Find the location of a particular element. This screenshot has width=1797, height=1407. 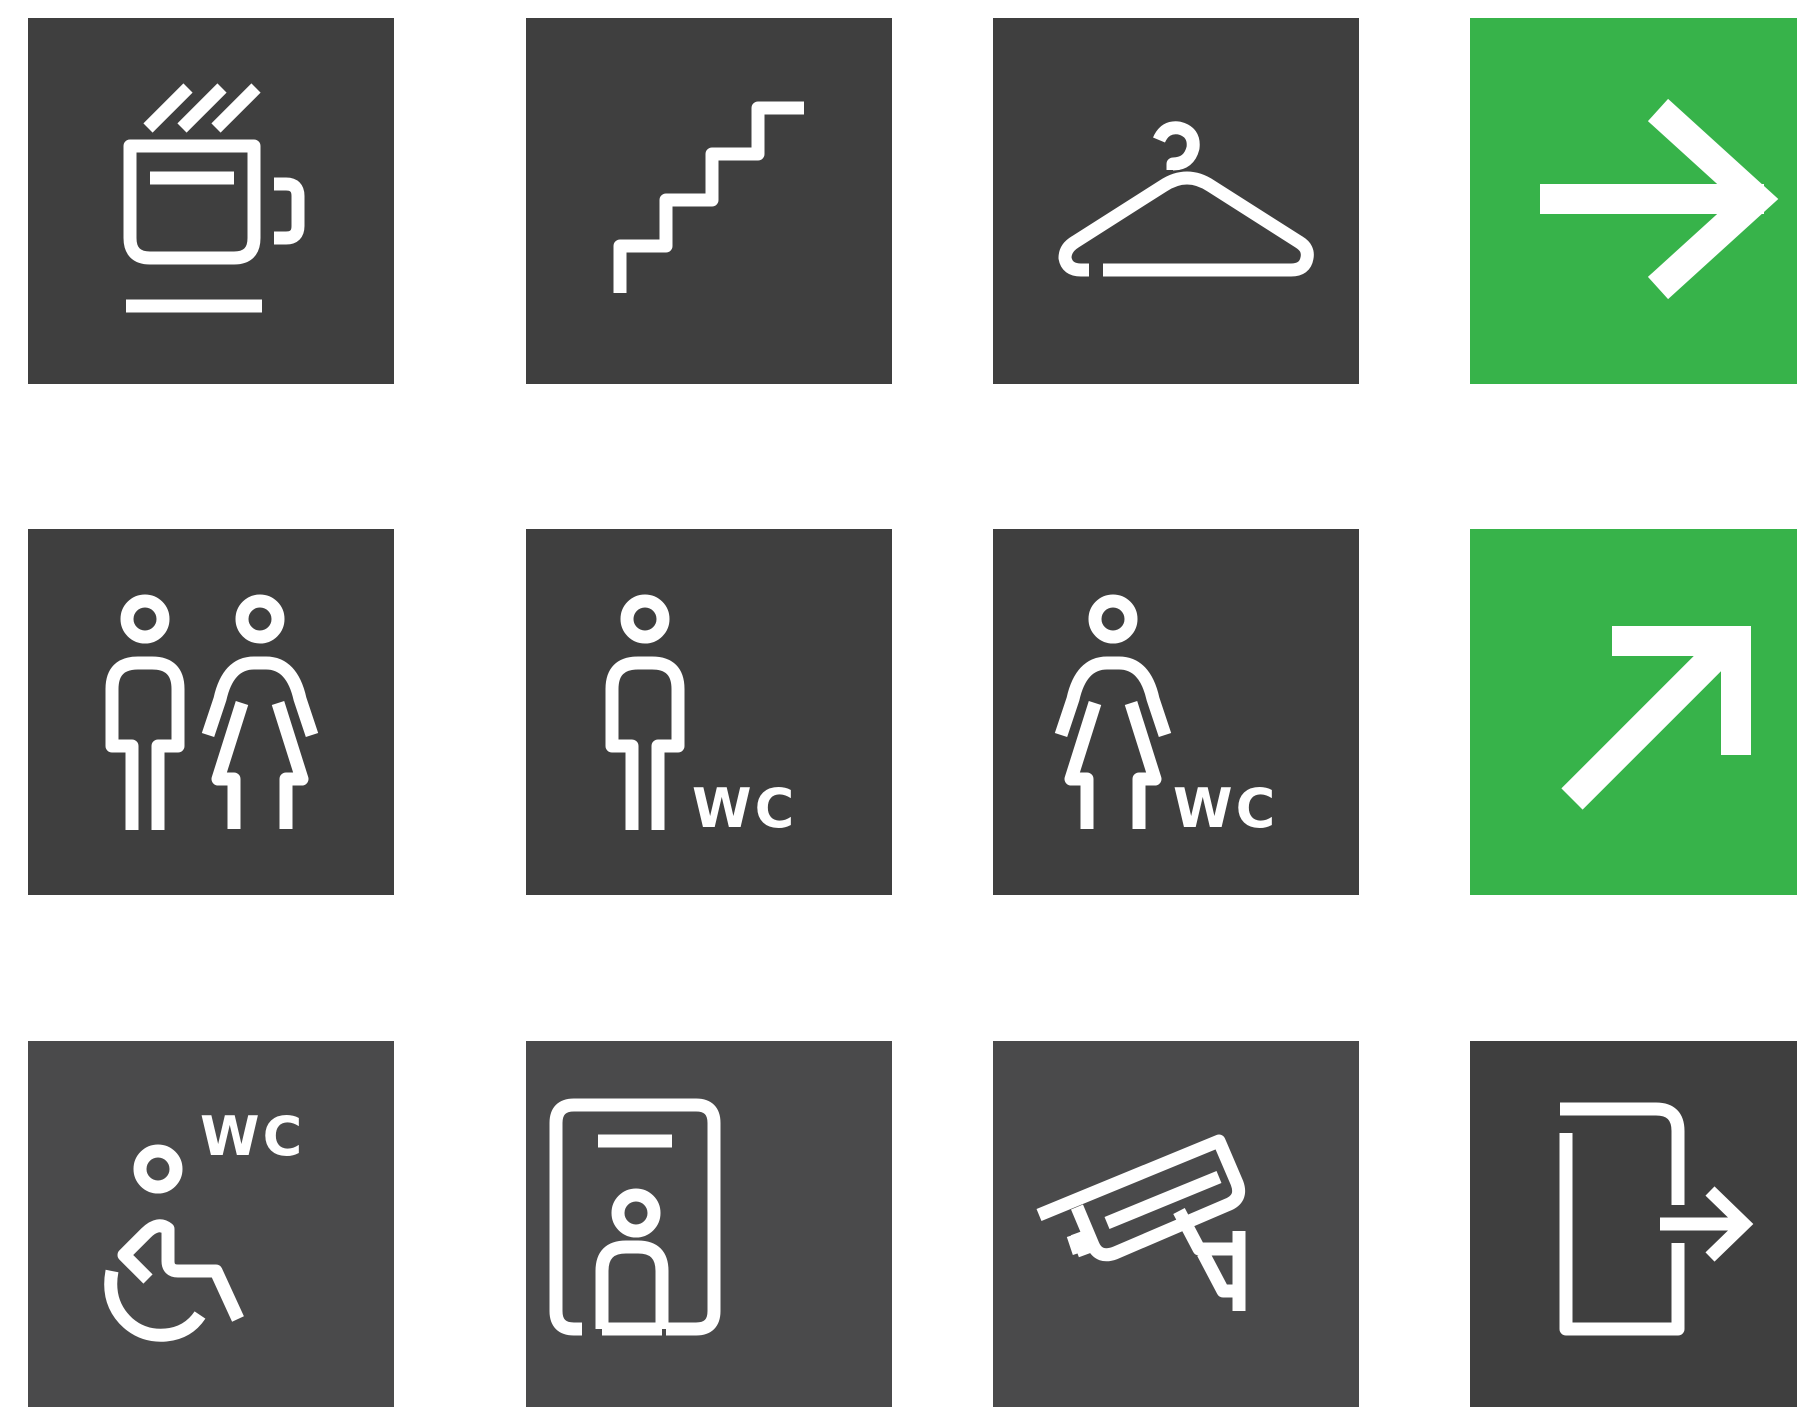

tile-mens-wc: WC is located at coordinates (709, 712).